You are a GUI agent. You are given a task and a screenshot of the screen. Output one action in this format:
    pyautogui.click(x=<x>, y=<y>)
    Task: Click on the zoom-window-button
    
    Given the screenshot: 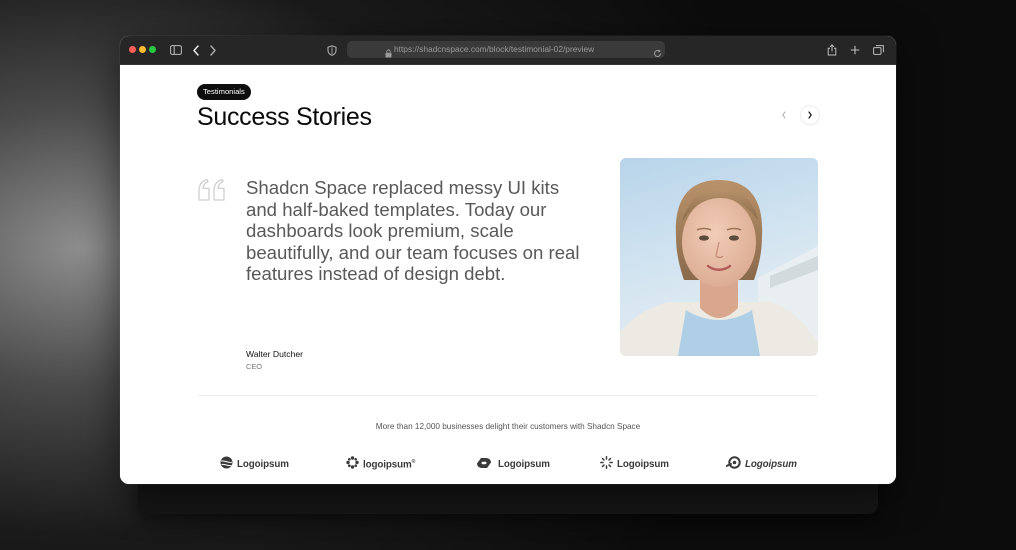 What is the action you would take?
    pyautogui.click(x=152, y=49)
    